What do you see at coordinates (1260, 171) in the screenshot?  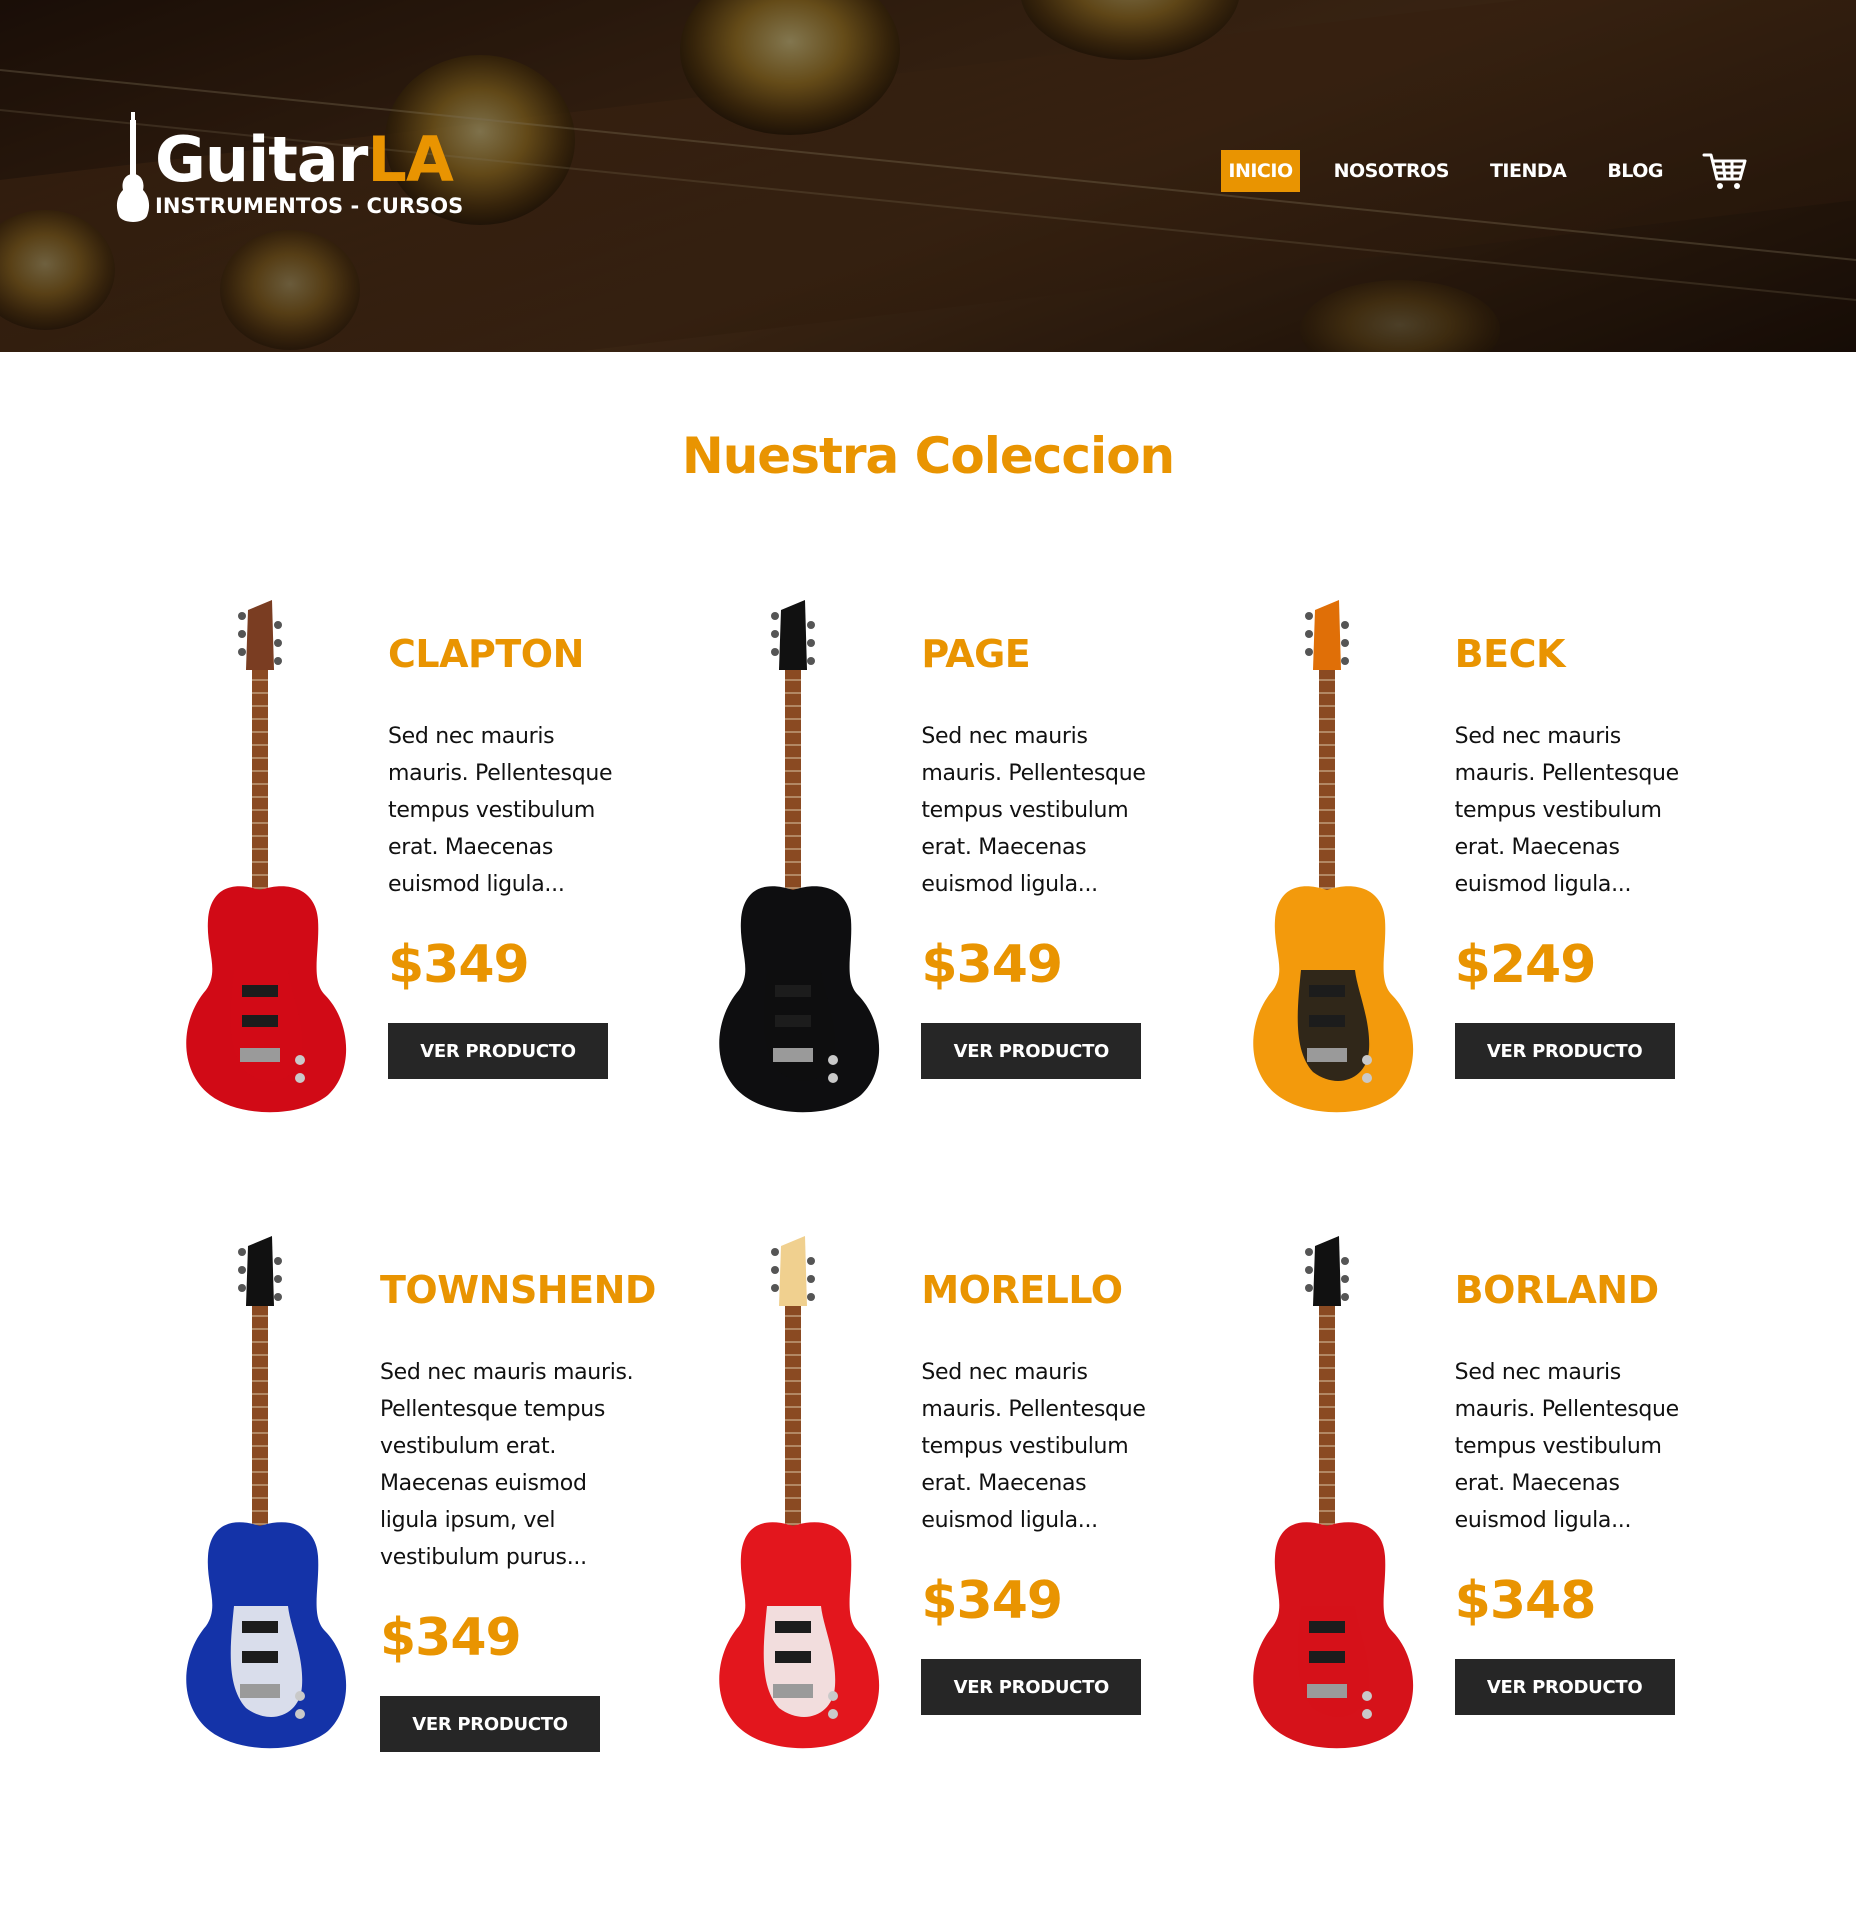 I see `nav-inicio: INICIO` at bounding box center [1260, 171].